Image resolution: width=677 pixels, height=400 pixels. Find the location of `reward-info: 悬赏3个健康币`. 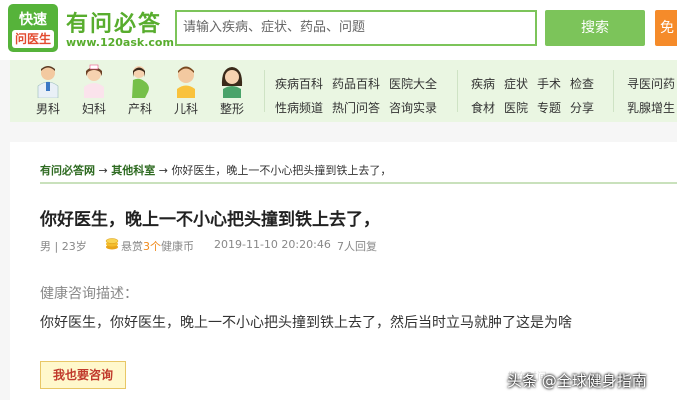

reward-info: 悬赏3个健康币 is located at coordinates (157, 246).